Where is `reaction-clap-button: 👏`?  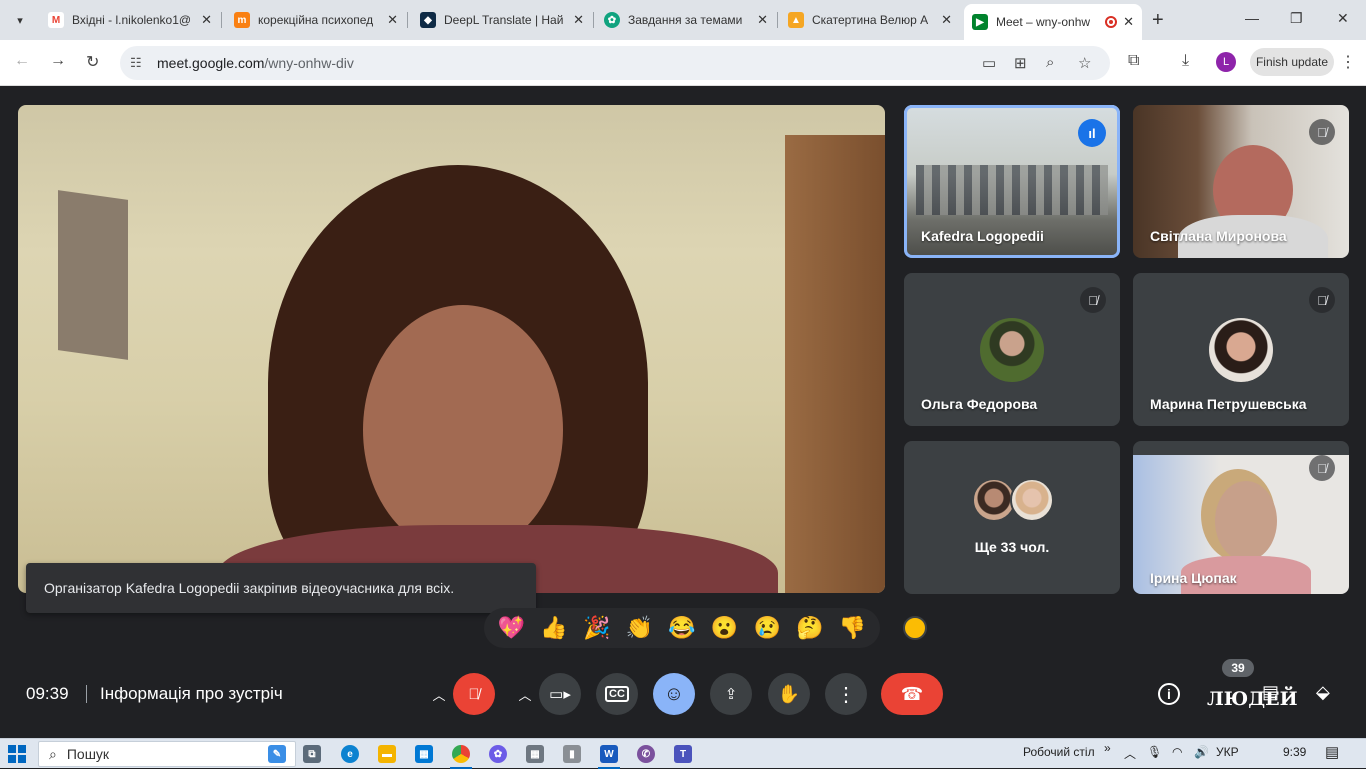 reaction-clap-button: 👏 is located at coordinates (639, 628).